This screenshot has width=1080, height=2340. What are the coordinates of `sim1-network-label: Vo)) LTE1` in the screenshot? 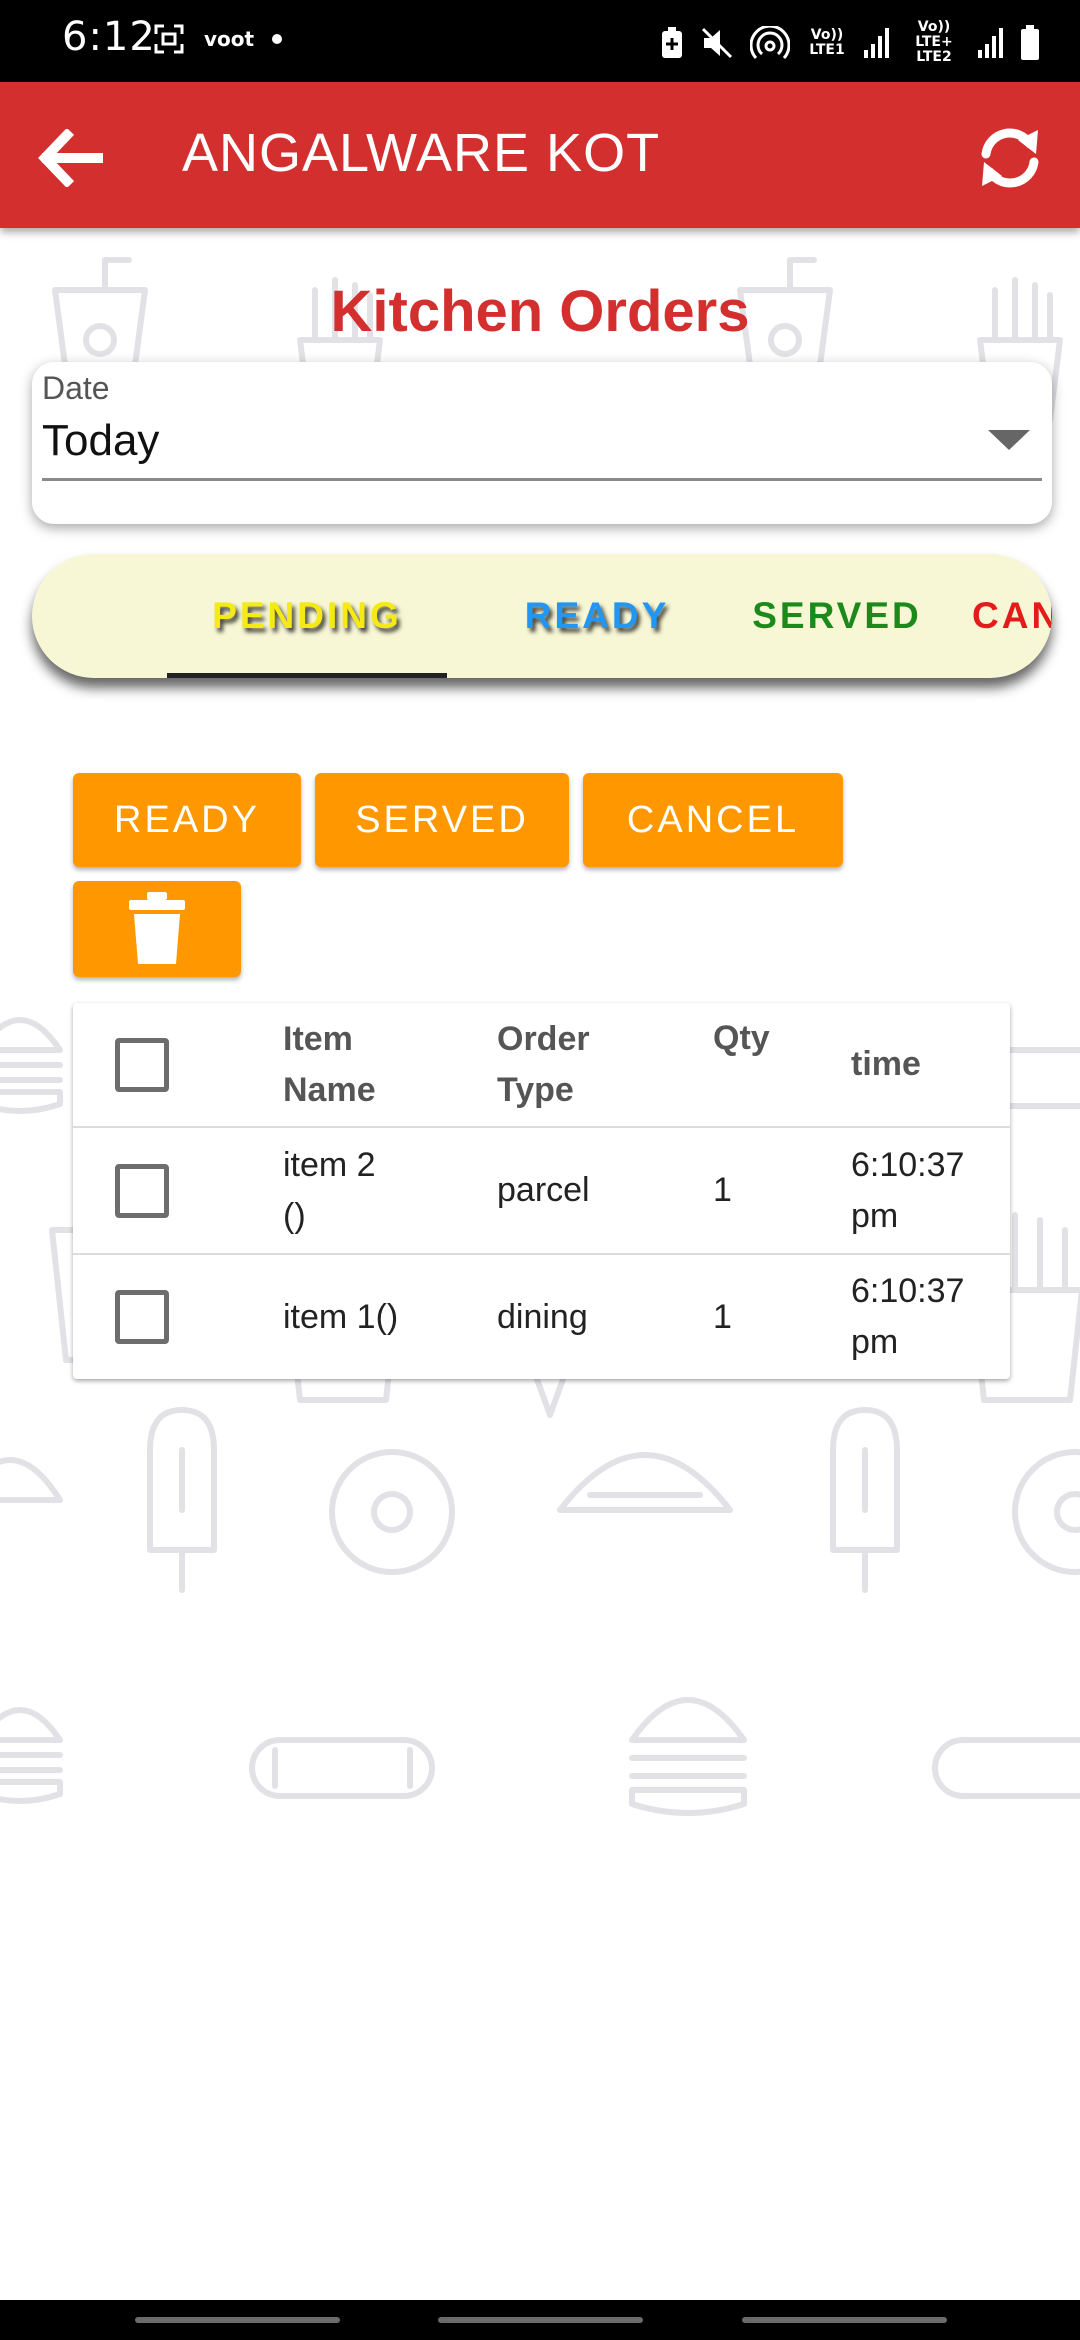 It's located at (827, 42).